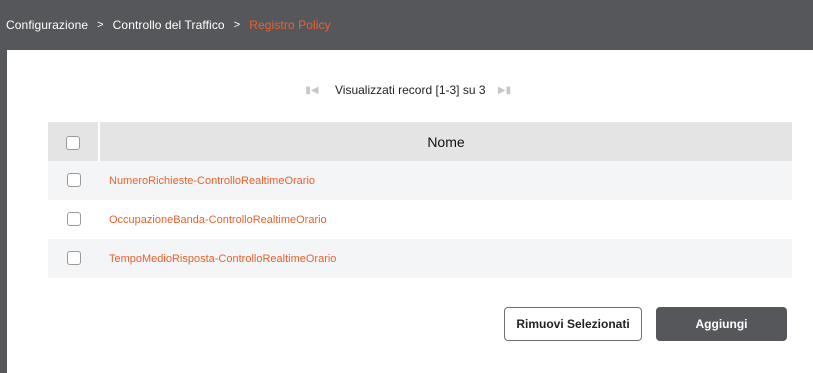 Image resolution: width=813 pixels, height=373 pixels. I want to click on table-header-row: Nome, so click(420, 141).